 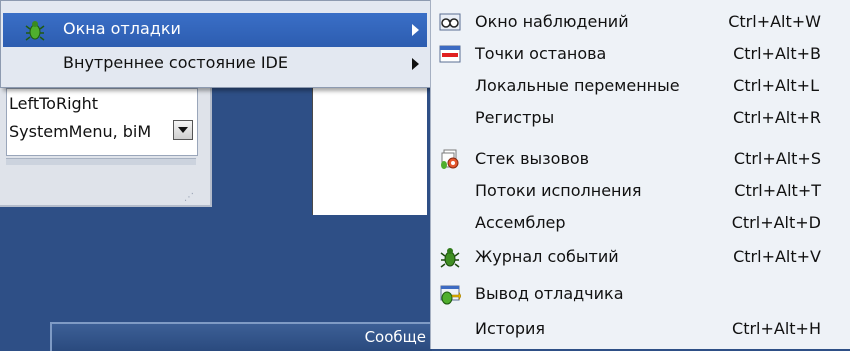 What do you see at coordinates (515, 117) in the screenshot?
I see `menu-item-label: Регистры` at bounding box center [515, 117].